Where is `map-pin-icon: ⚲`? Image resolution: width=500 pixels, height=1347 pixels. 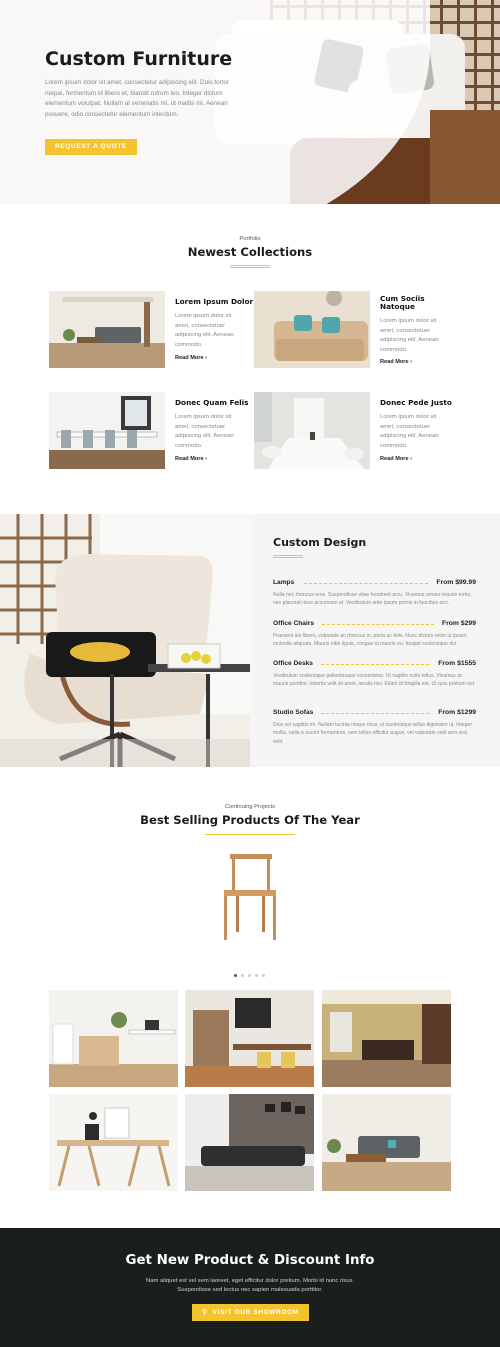
map-pin-icon: ⚲ is located at coordinates (205, 1312).